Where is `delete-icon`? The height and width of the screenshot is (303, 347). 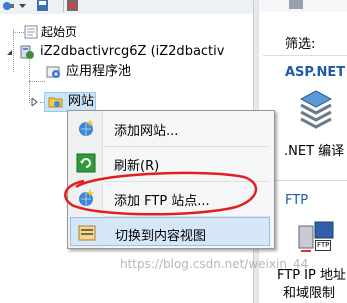 delete-icon is located at coordinates (72, 6).